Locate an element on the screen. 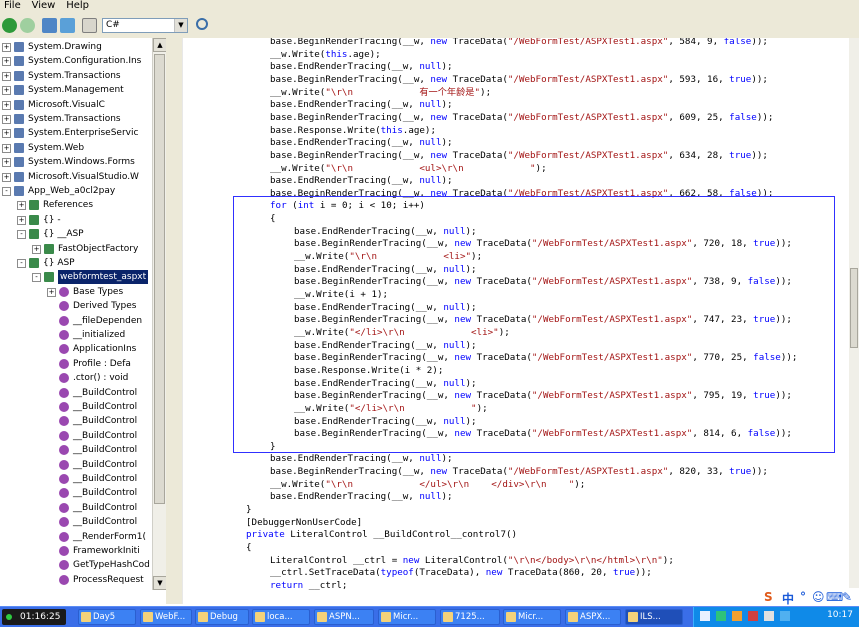 Image resolution: width=859 pixels, height=627 pixels. code-scrollbar is located at coordinates (854, 316).